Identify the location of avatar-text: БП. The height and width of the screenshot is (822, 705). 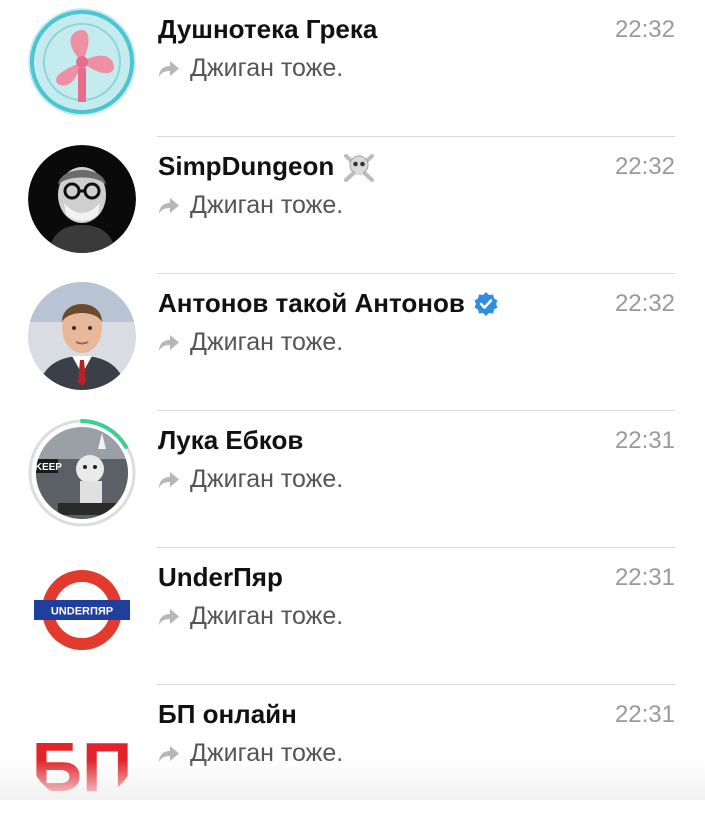
(82, 764).